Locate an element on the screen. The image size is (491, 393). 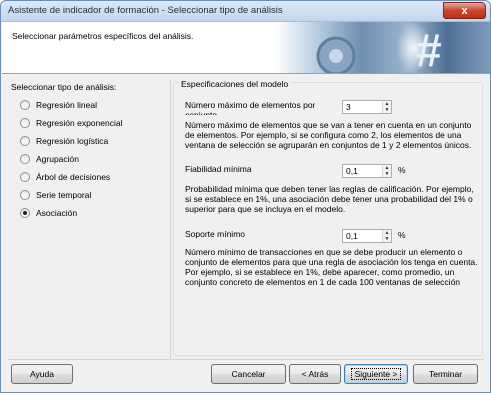
radio-exponential-regression: Regresión exponencial is located at coordinates (71, 123).